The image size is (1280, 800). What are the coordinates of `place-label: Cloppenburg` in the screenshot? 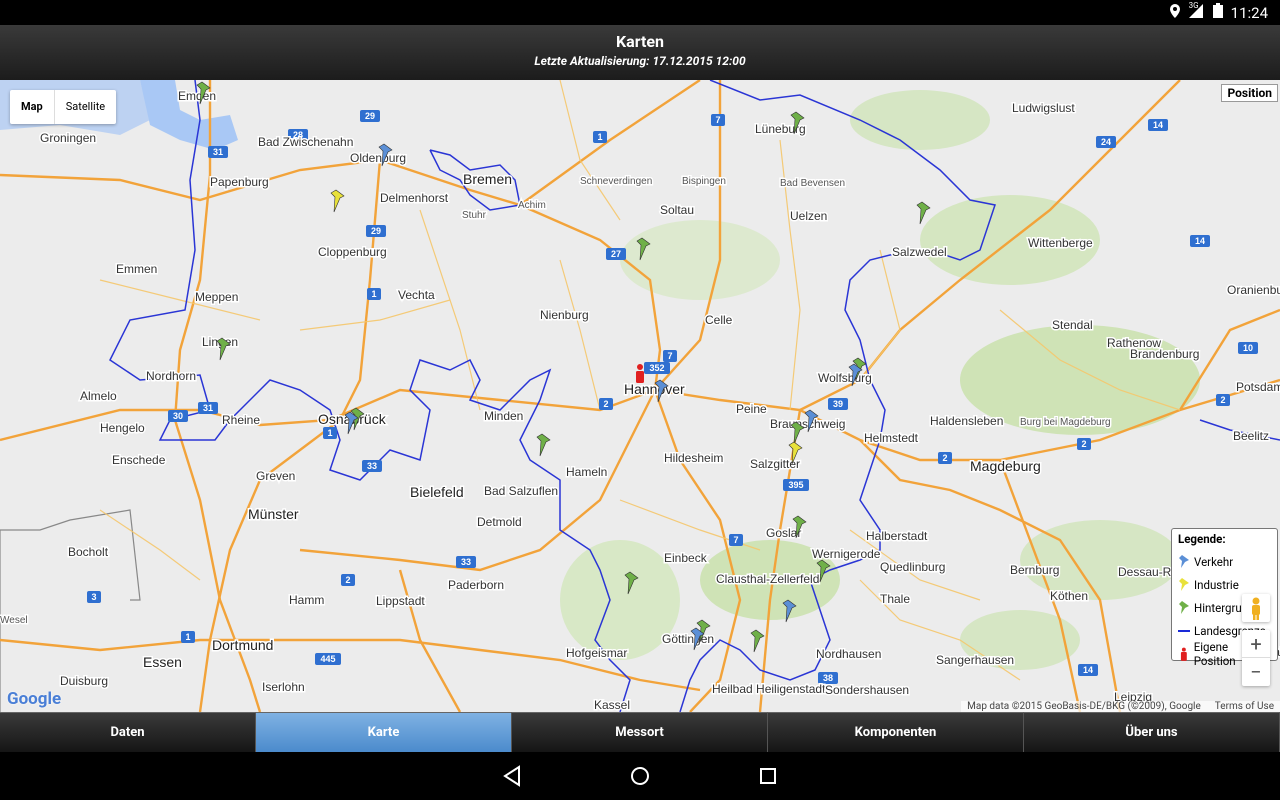 It's located at (352, 252).